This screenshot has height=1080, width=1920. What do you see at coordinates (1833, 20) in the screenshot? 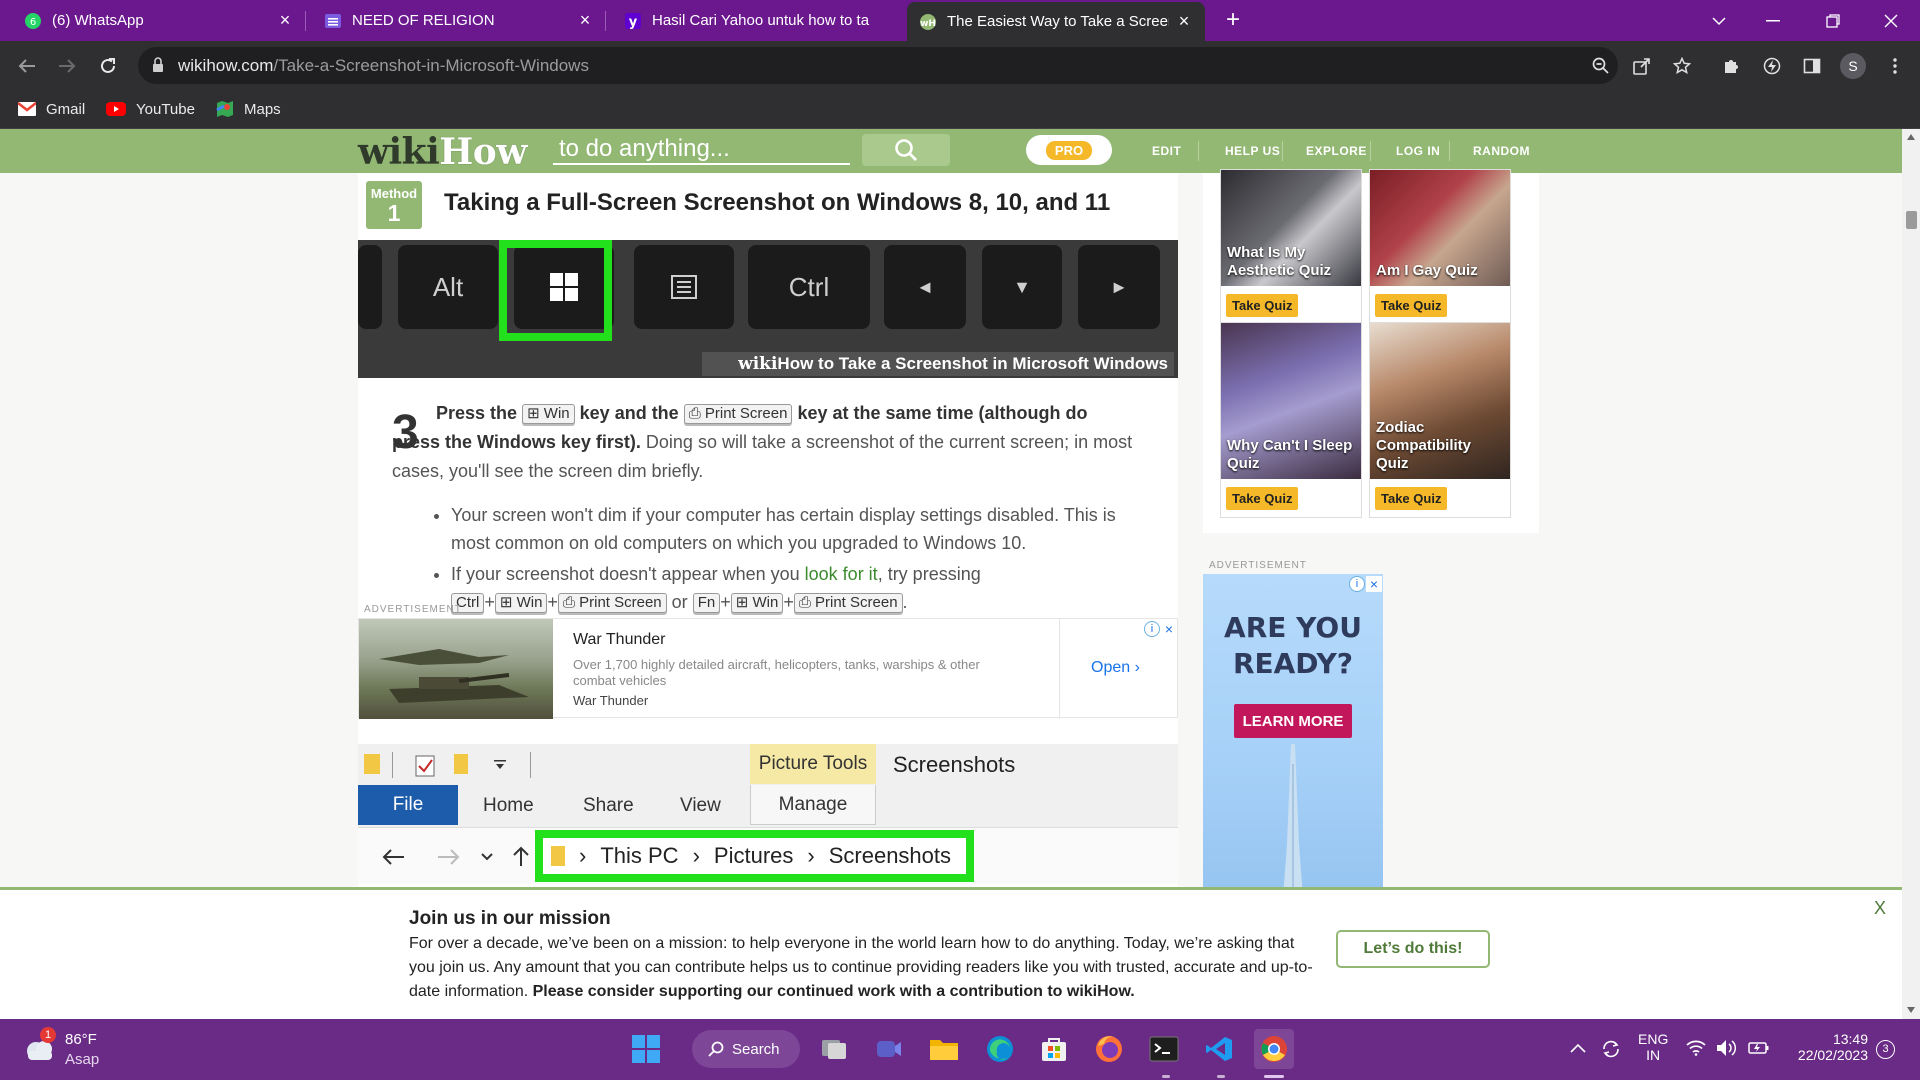
I see `restore-button` at bounding box center [1833, 20].